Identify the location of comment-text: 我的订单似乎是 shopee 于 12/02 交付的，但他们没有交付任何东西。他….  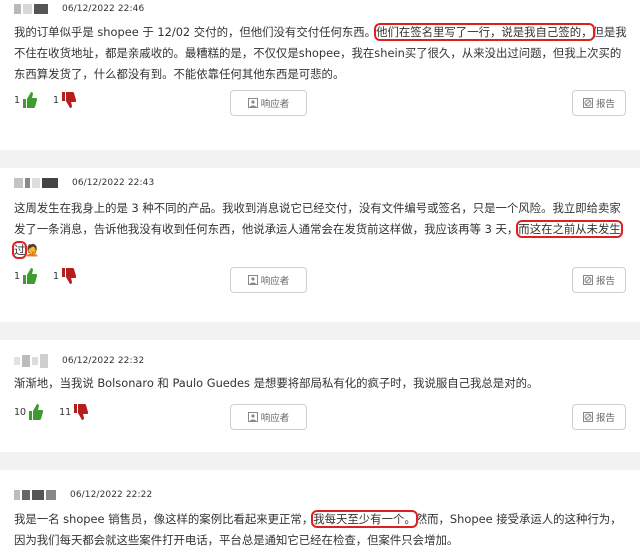
(321, 53).